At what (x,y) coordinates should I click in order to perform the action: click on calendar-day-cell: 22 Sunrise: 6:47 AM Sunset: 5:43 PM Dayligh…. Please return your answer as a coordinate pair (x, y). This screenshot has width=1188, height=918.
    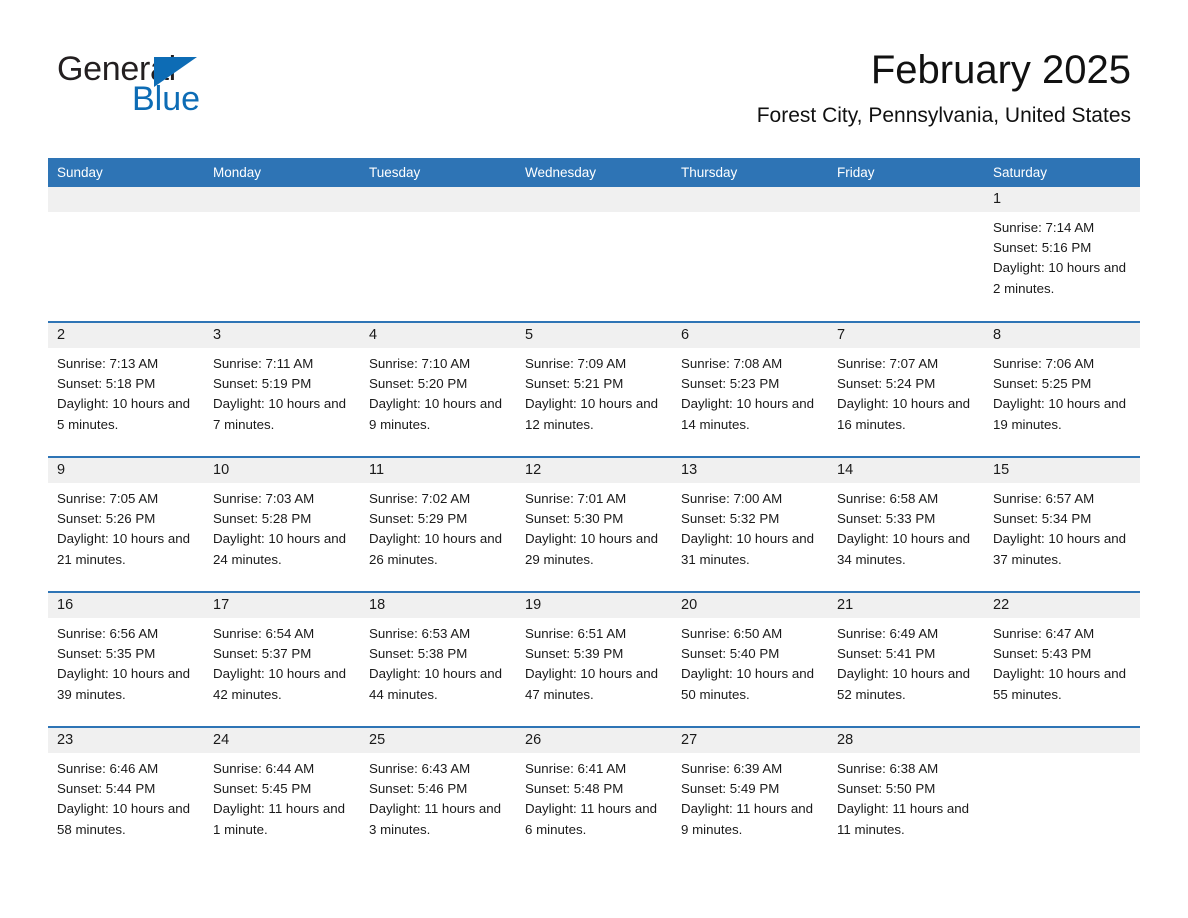
    Looking at the image, I should click on (1062, 659).